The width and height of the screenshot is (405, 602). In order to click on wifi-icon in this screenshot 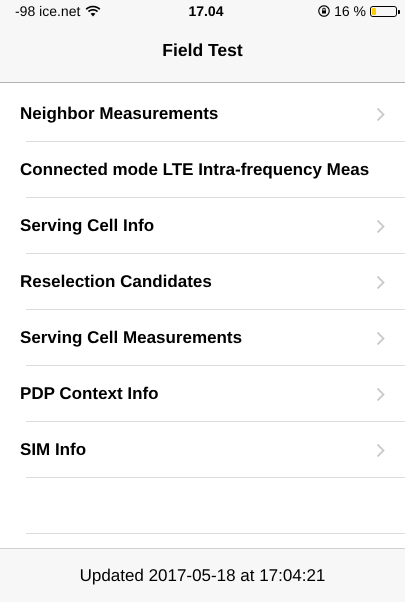, I will do `click(93, 11)`.